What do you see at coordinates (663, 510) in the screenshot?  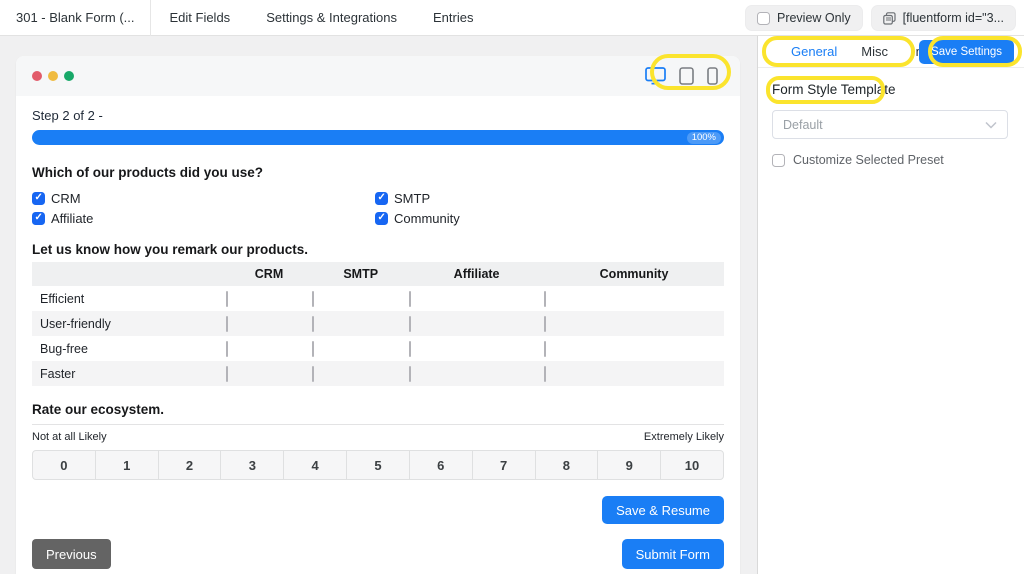 I see `save-resume-button: Save & Resume` at bounding box center [663, 510].